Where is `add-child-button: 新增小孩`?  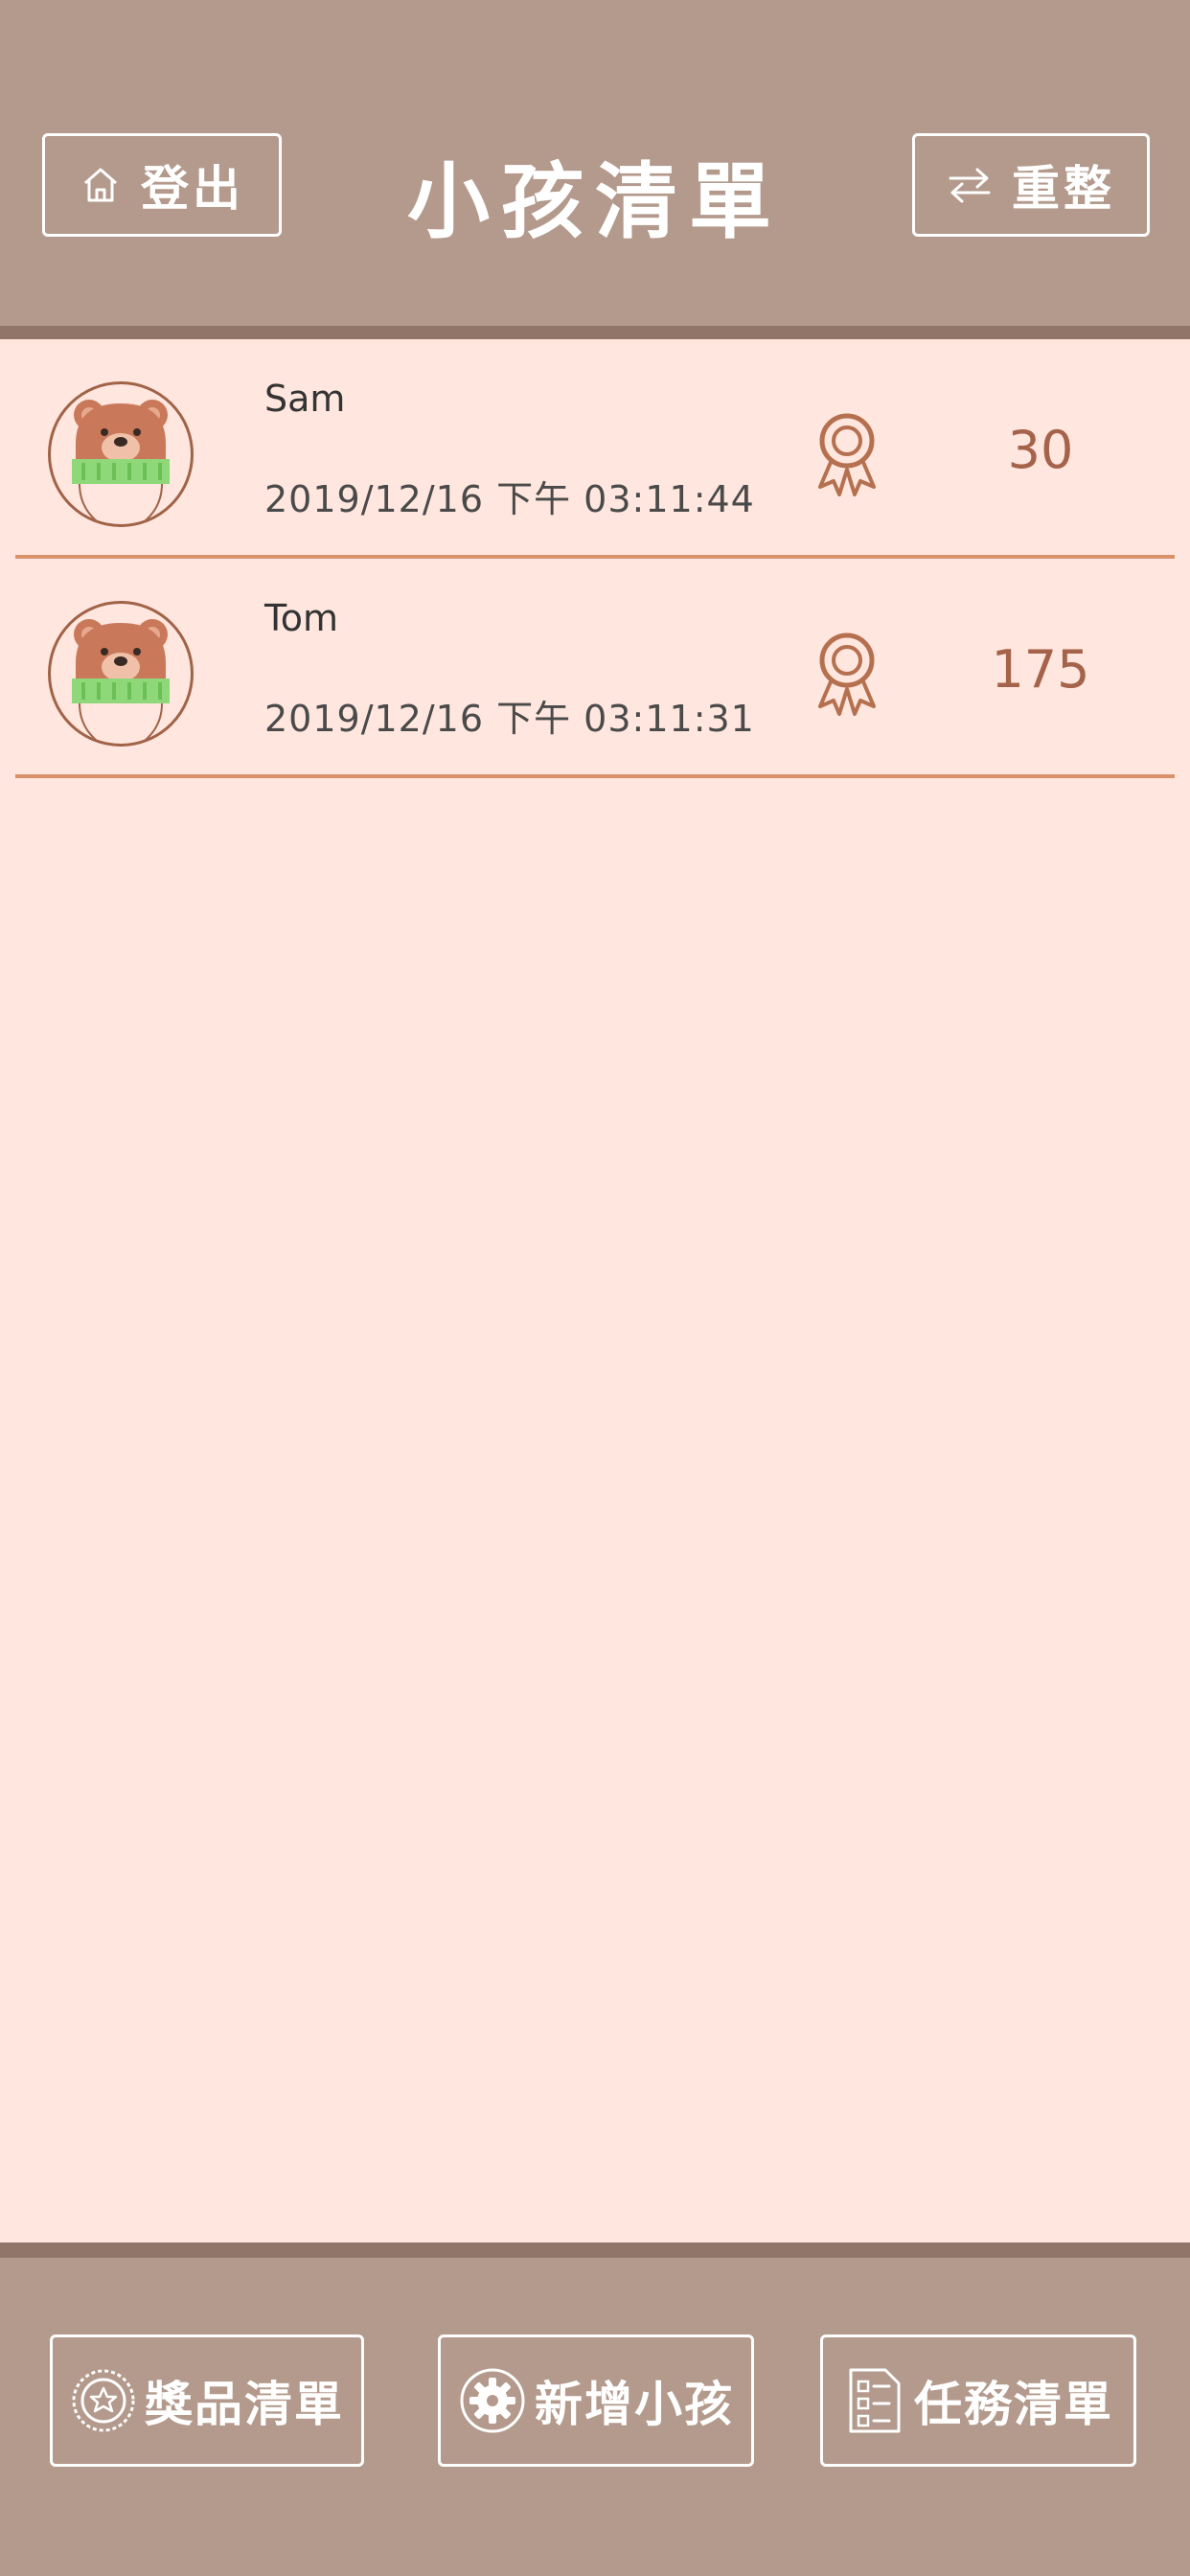 add-child-button: 新增小孩 is located at coordinates (596, 2400).